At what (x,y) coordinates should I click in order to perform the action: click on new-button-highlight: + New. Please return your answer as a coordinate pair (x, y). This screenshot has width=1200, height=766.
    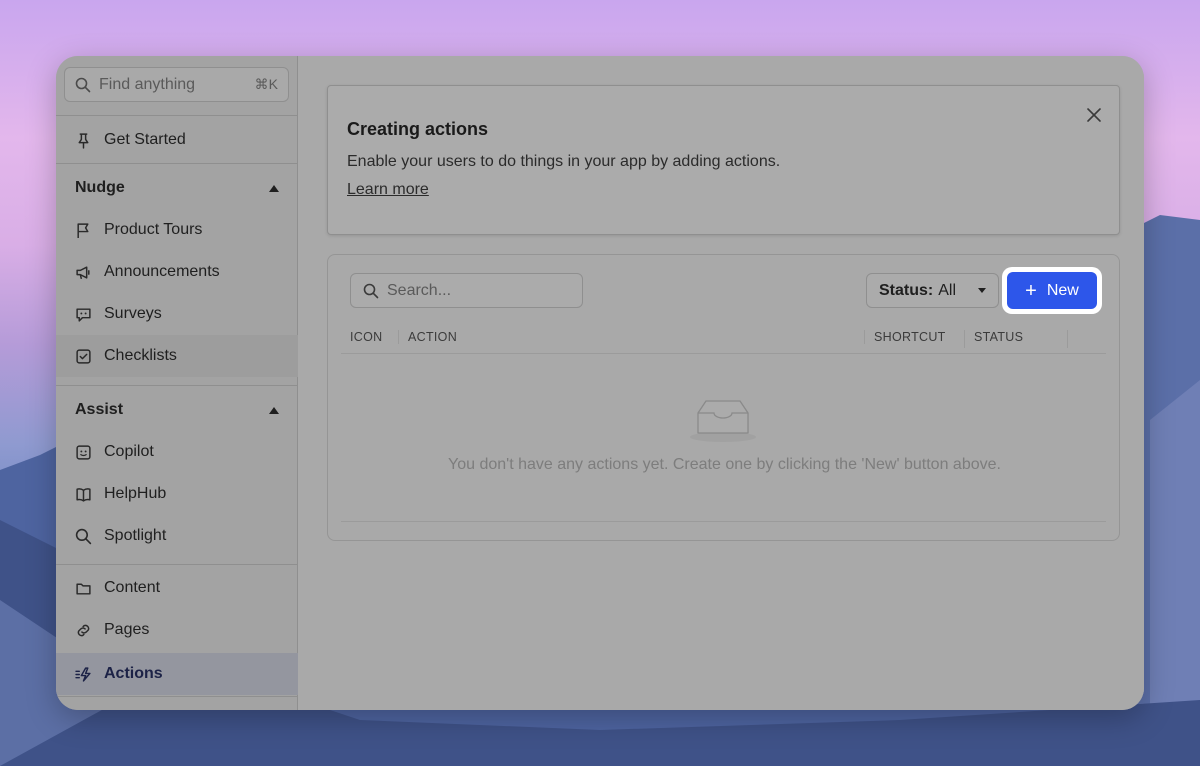
    Looking at the image, I should click on (1052, 290).